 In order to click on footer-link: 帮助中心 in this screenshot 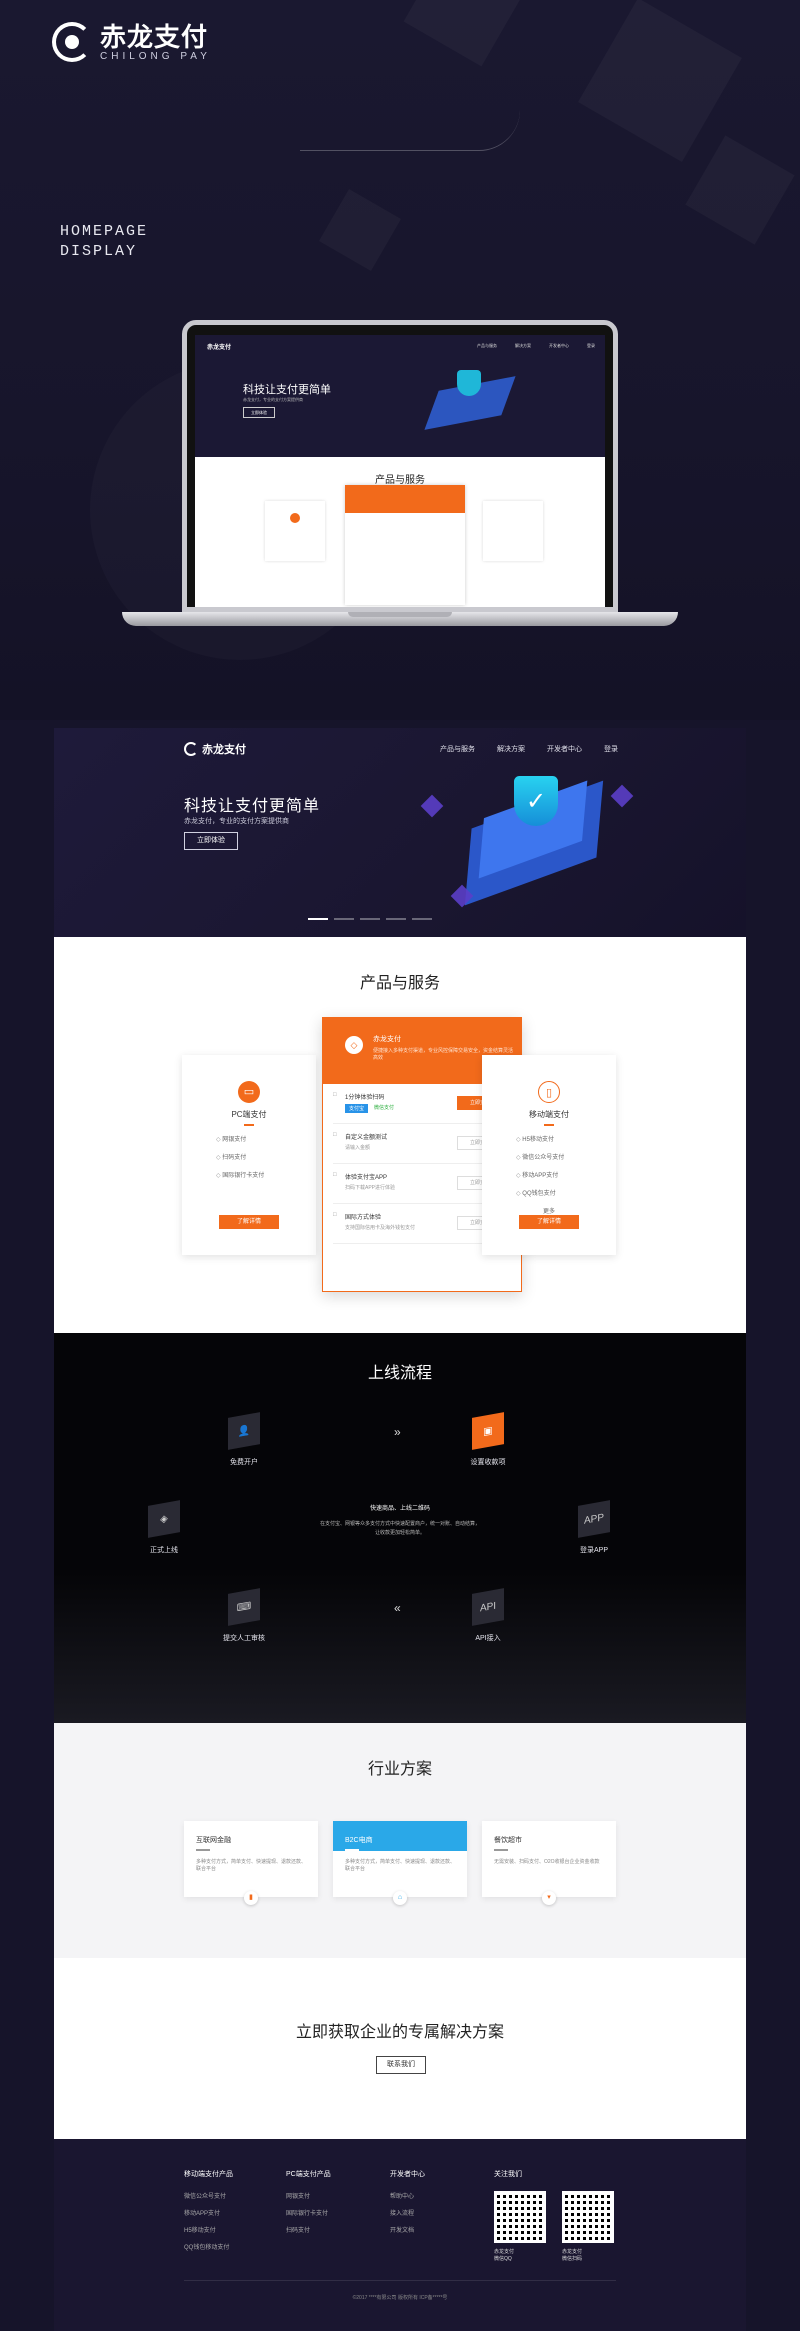, I will do `click(407, 2195)`.